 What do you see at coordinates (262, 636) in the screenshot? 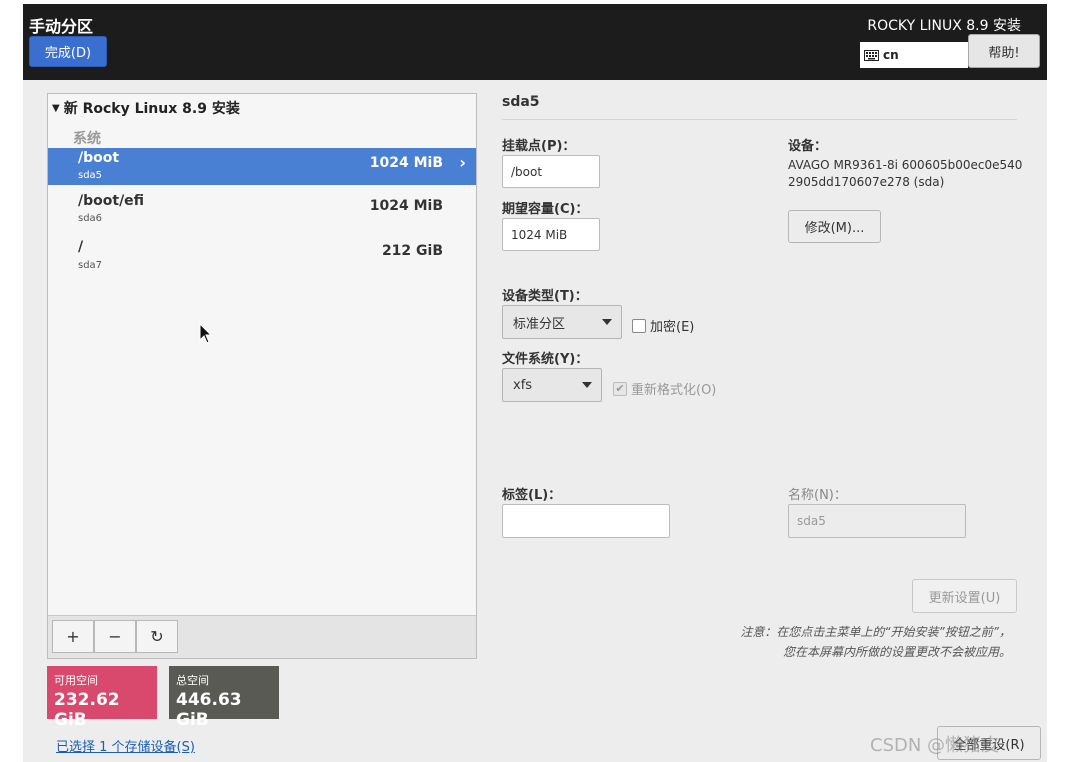
I see `partition-toolbar: + − ↻` at bounding box center [262, 636].